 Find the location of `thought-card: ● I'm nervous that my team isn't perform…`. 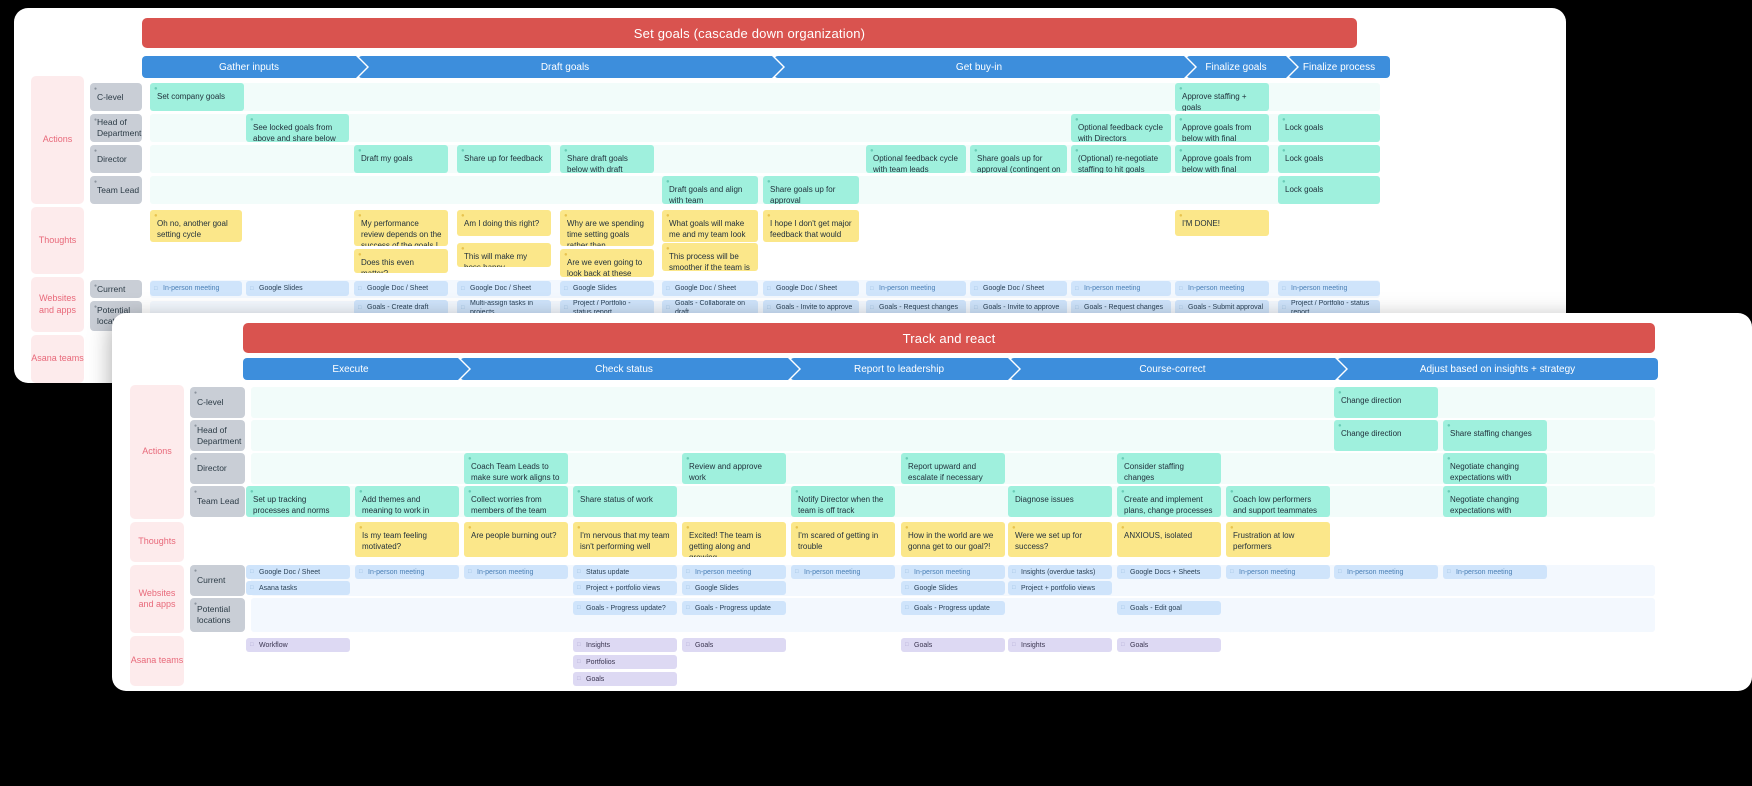

thought-card: ● I'm nervous that my team isn't perform… is located at coordinates (625, 539).